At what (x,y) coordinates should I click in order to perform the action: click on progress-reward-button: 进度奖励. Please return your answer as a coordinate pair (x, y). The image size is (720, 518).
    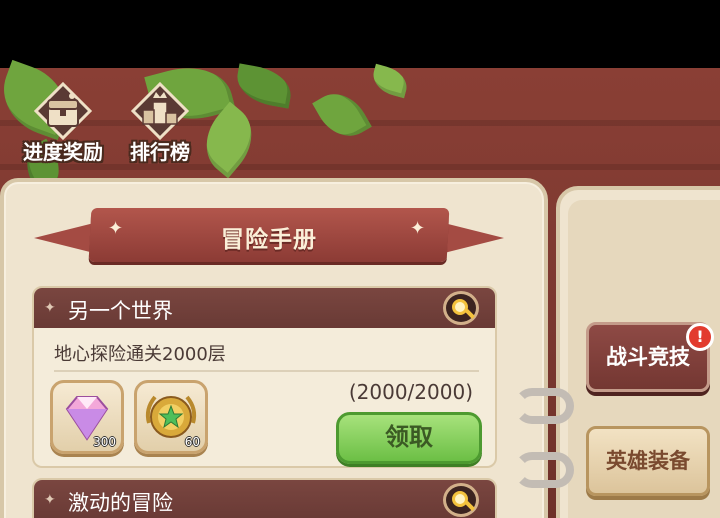
    Looking at the image, I should click on (63, 123).